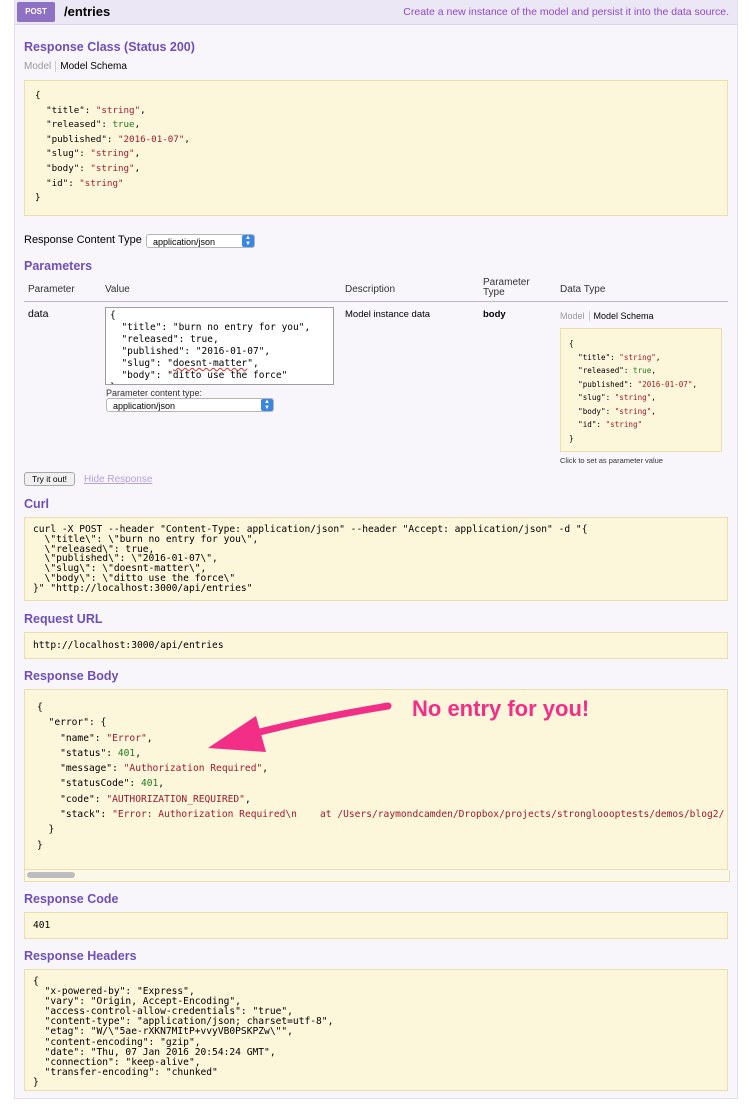 The width and height of the screenshot is (750, 1107). What do you see at coordinates (109, 47) in the screenshot?
I see `response-class-title: Response Class (Status 200)` at bounding box center [109, 47].